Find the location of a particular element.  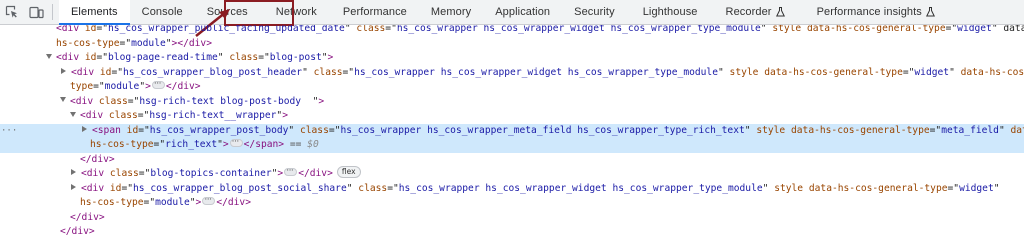

tree-row: <div class="hsg-rich-text__wrapper"> is located at coordinates (512, 116).